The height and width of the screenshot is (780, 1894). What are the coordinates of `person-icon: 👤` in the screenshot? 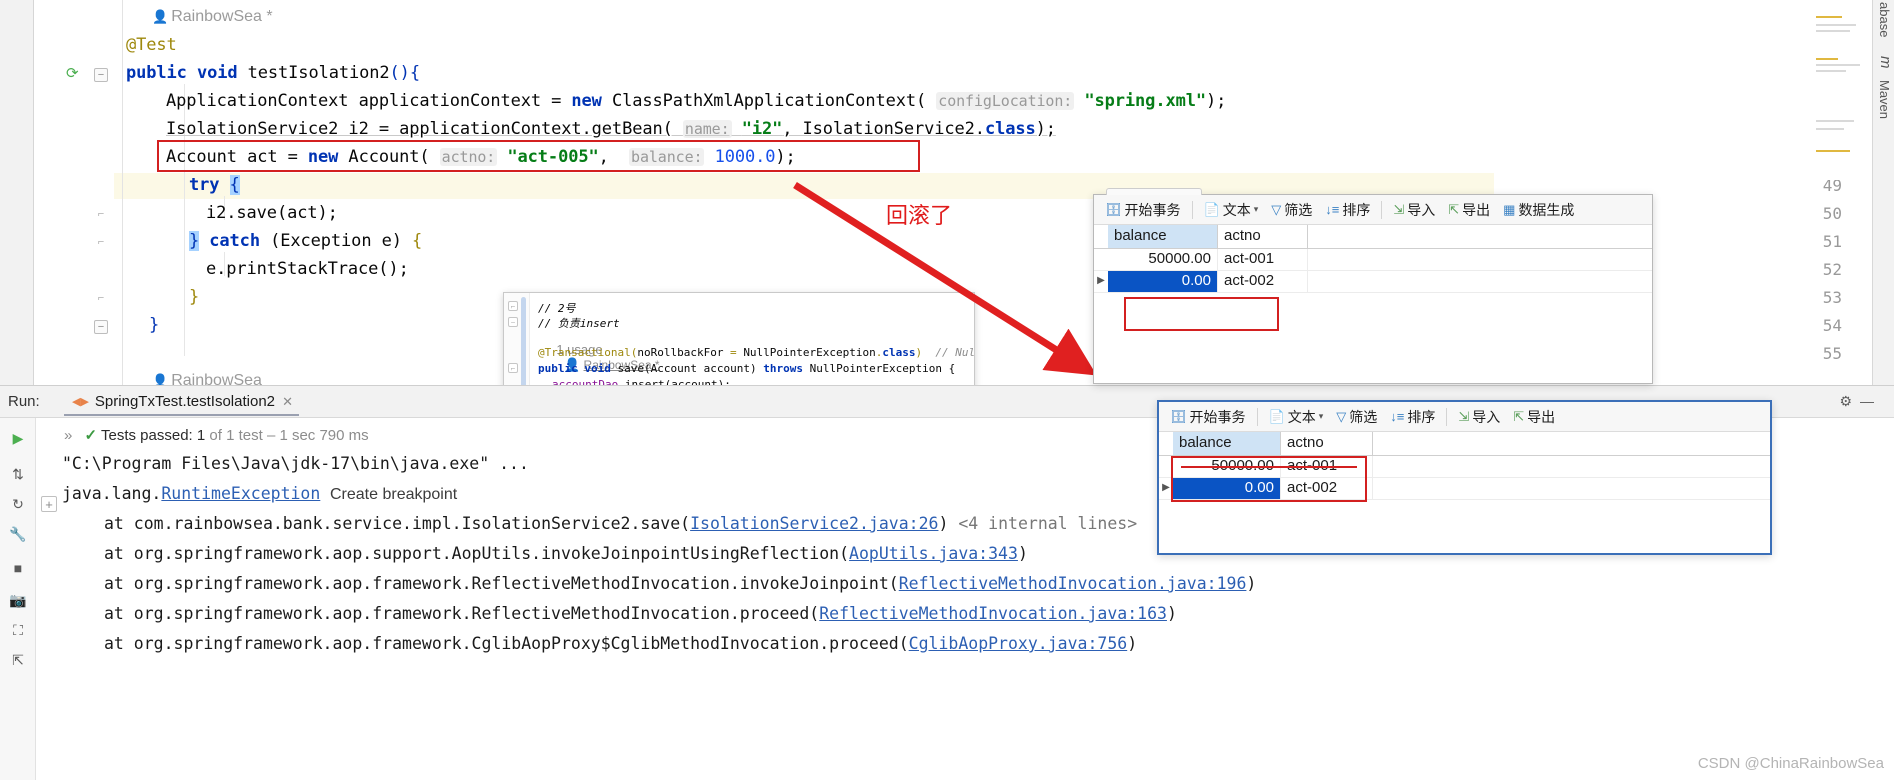 It's located at (160, 16).